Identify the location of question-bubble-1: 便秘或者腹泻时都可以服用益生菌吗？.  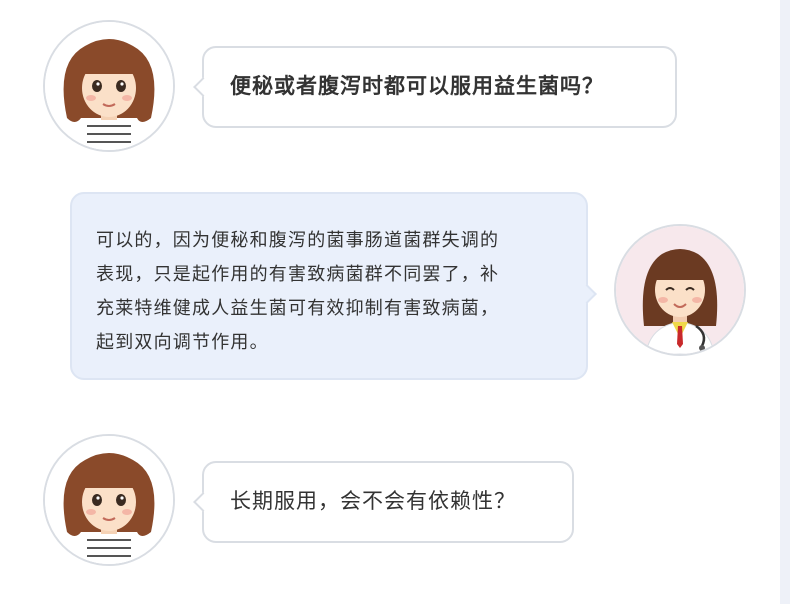
(435, 87).